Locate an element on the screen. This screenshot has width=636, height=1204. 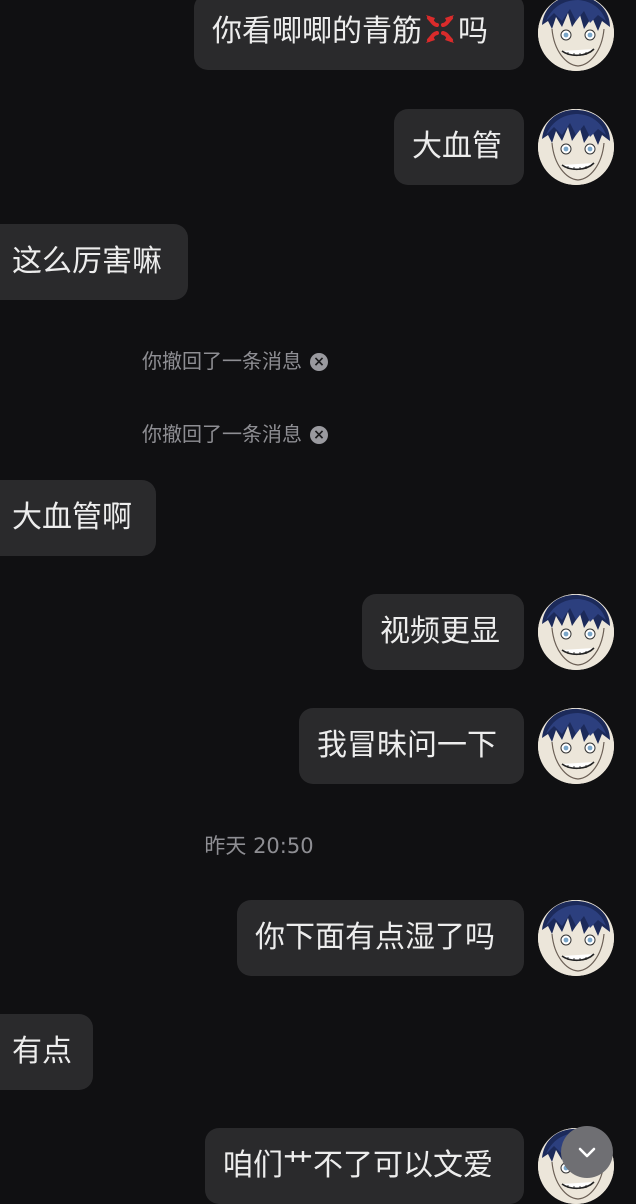
message-bubble-incoming: 大血管啊 is located at coordinates (78, 518).